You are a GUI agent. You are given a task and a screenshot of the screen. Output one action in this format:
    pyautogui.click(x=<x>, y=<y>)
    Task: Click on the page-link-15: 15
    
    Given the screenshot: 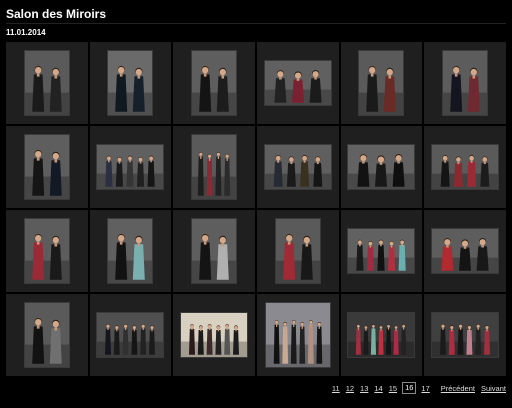 What is the action you would take?
    pyautogui.click(x=393, y=388)
    